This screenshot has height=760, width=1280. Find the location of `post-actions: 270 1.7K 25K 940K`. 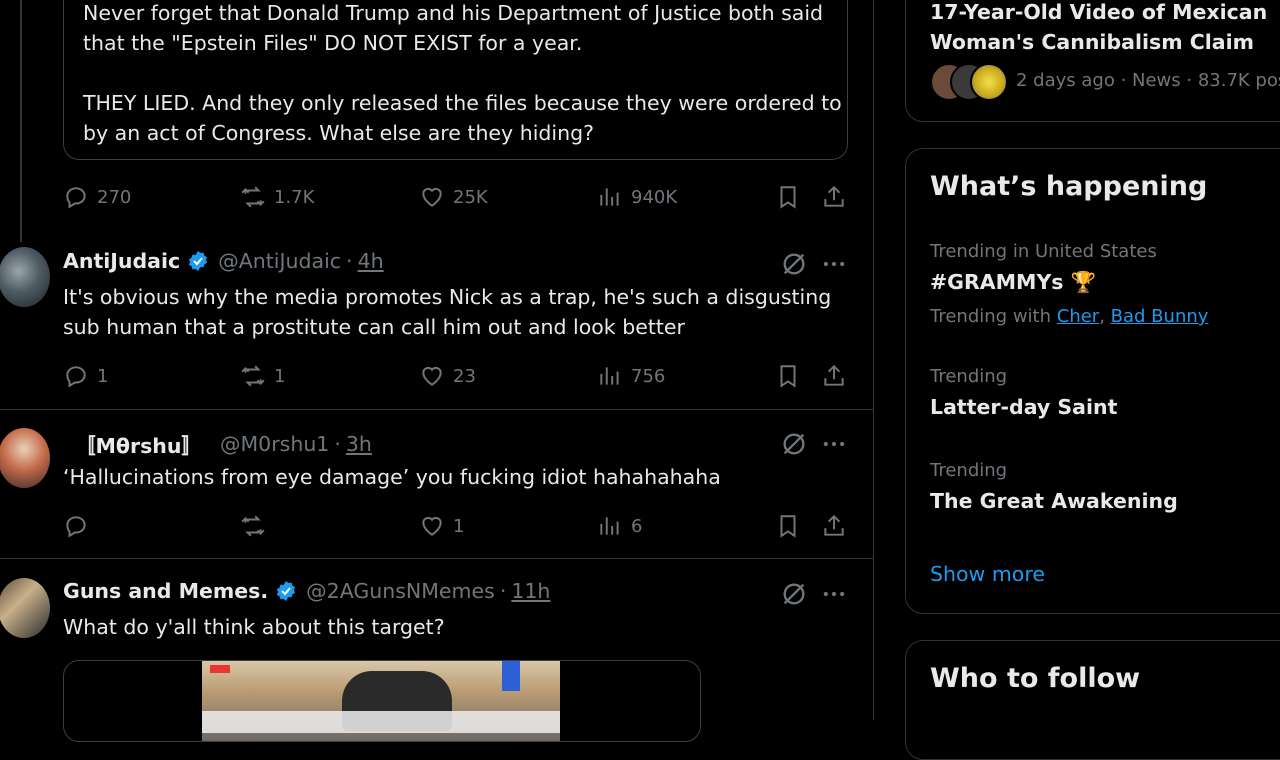

post-actions: 270 1.7K 25K 940K is located at coordinates (458, 197).